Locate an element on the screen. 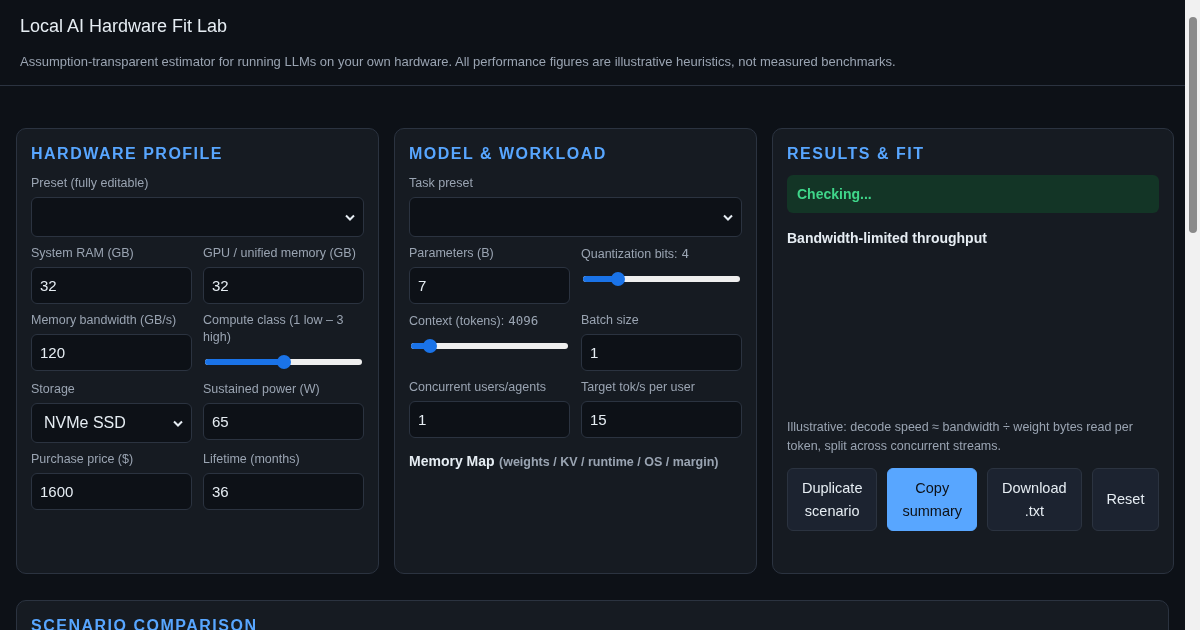 The image size is (1200, 630). field-label: Compute class (1 low – 3 high) is located at coordinates (274, 329).